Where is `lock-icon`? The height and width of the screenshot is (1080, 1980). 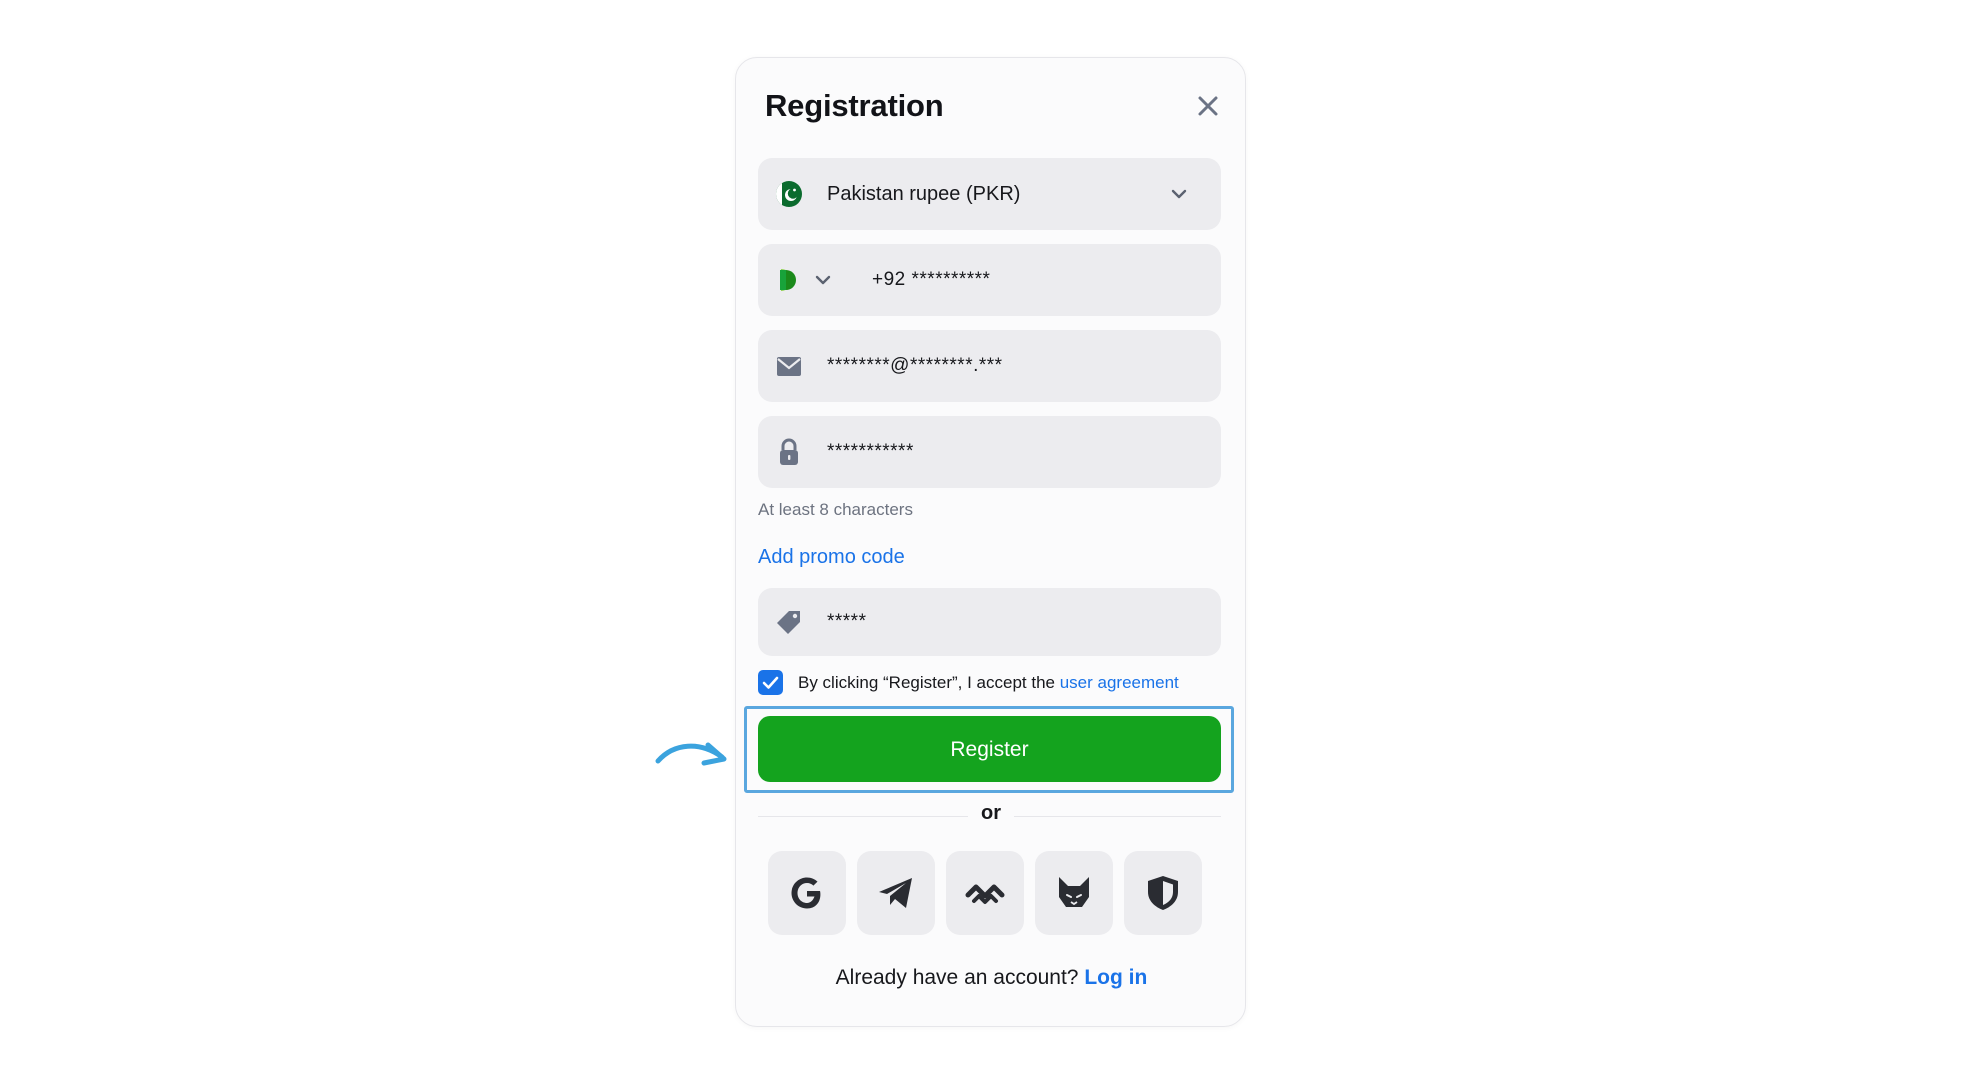
lock-icon is located at coordinates (789, 451).